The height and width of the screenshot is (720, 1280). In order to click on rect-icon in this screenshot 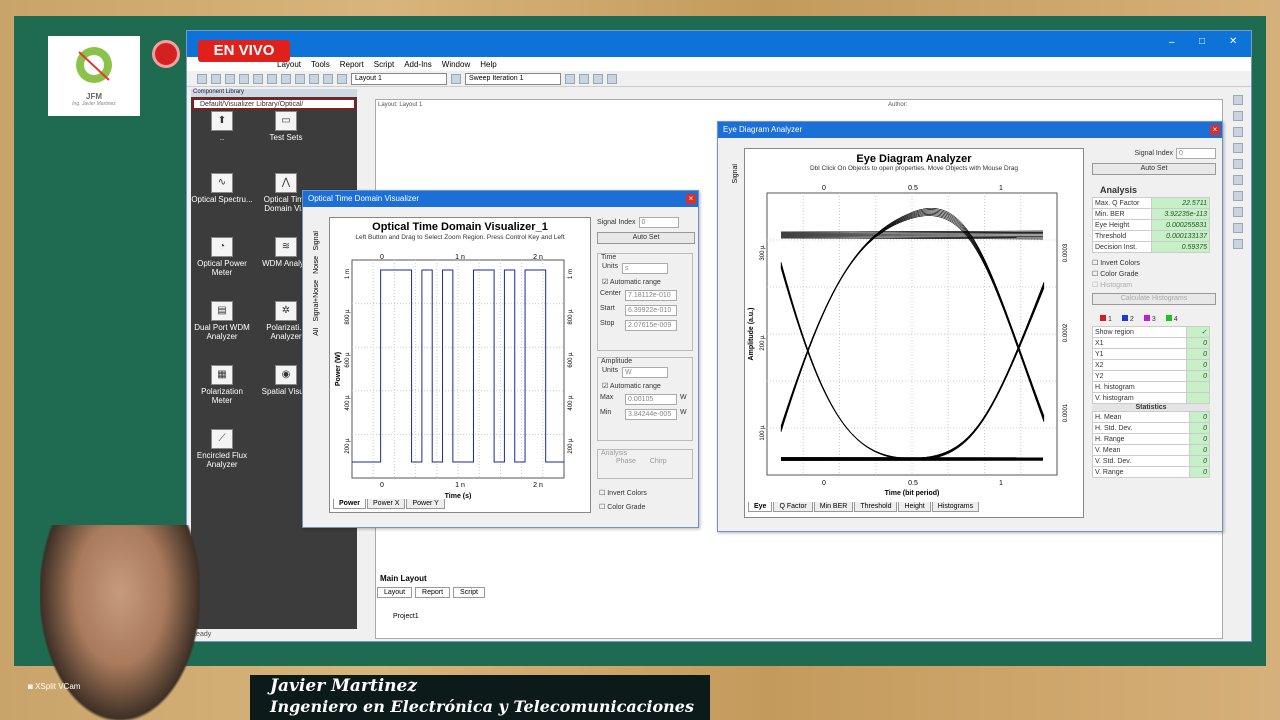, I will do `click(1238, 164)`.